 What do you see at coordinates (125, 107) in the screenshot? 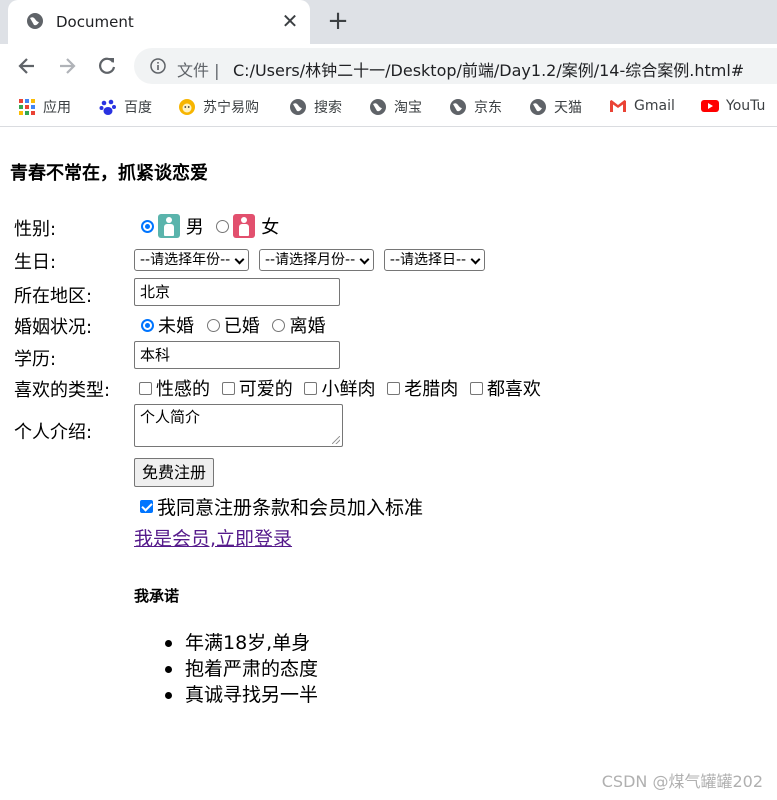
I see `bookmark-baidu: 百度` at bounding box center [125, 107].